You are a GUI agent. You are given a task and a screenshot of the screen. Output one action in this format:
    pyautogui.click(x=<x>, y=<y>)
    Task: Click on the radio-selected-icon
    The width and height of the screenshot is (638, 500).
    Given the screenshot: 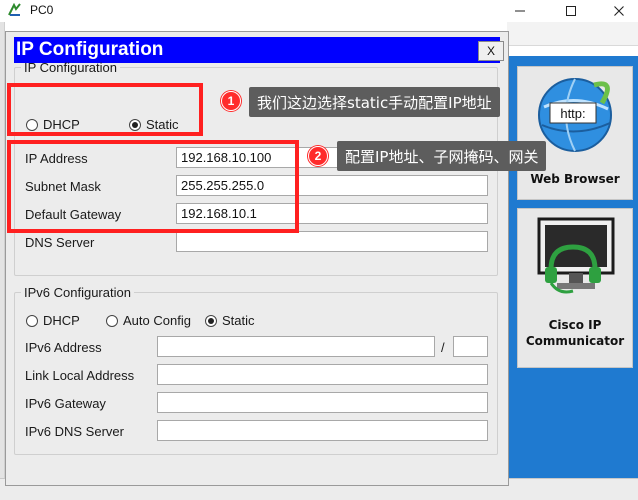 What is the action you would take?
    pyautogui.click(x=211, y=320)
    